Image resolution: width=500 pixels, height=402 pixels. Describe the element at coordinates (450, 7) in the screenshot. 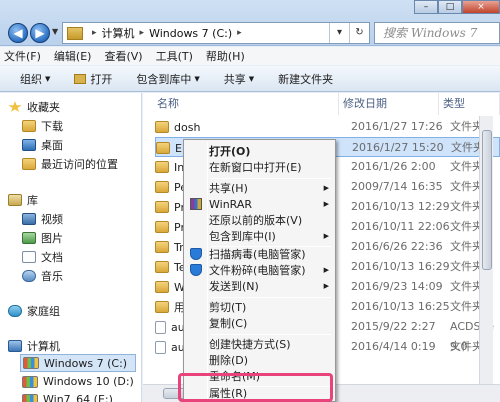

I see `maximize-button: □` at that location.